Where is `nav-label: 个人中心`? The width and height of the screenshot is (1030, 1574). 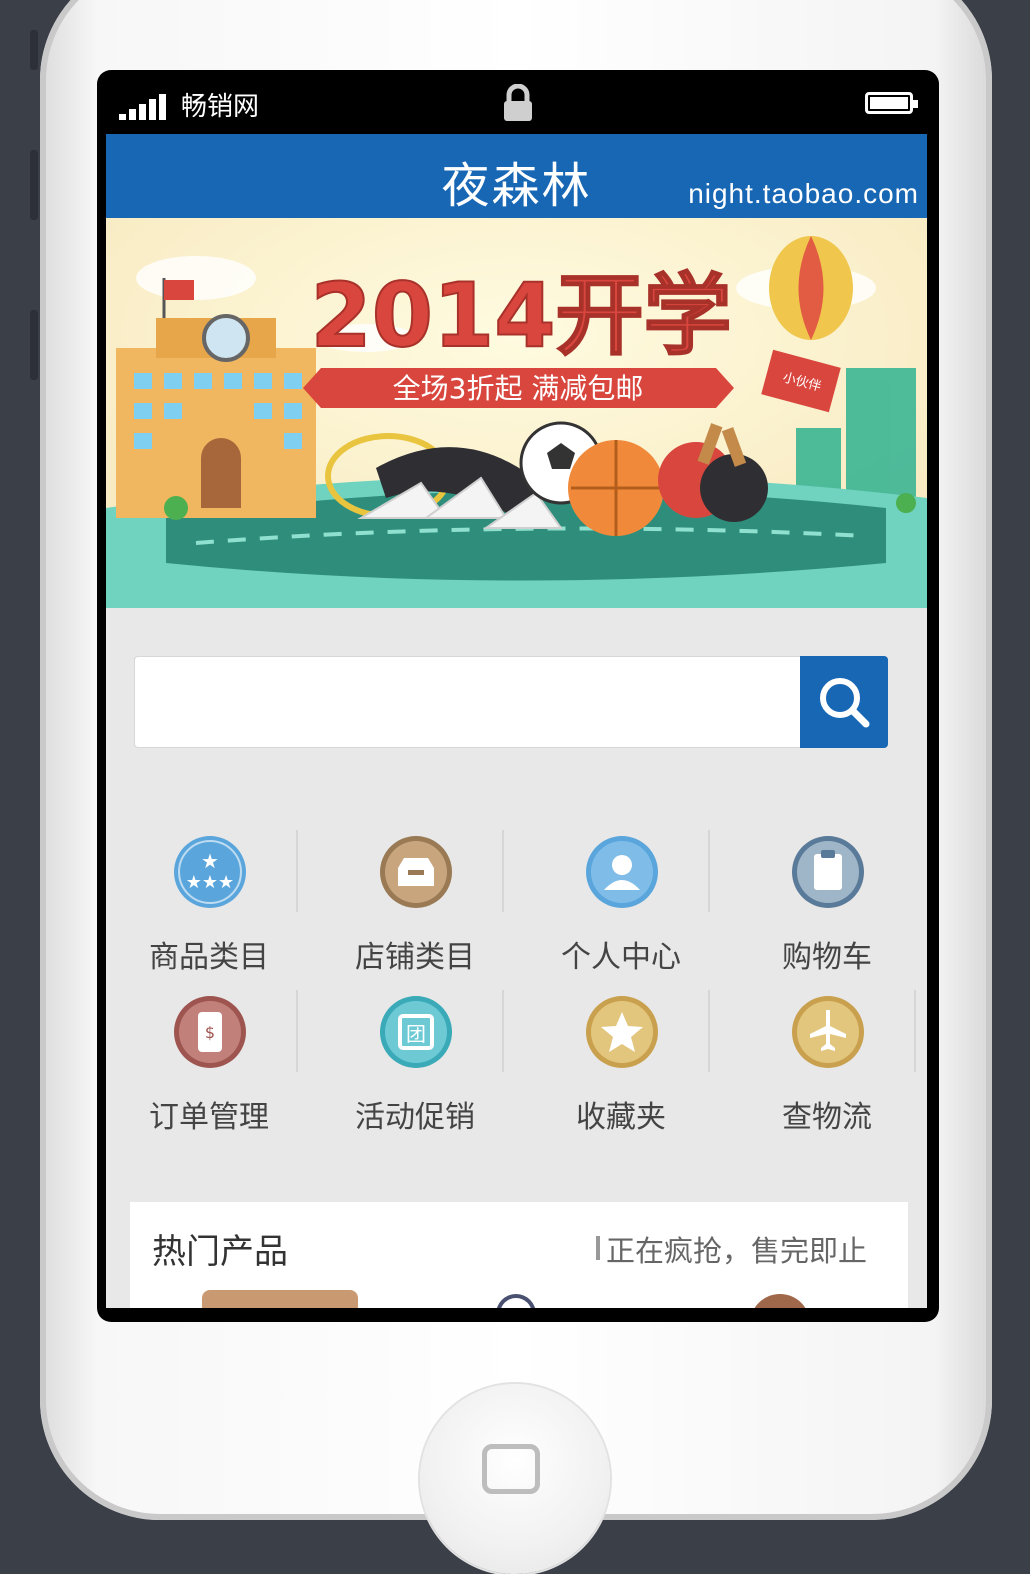 nav-label: 个人中心 is located at coordinates (621, 957).